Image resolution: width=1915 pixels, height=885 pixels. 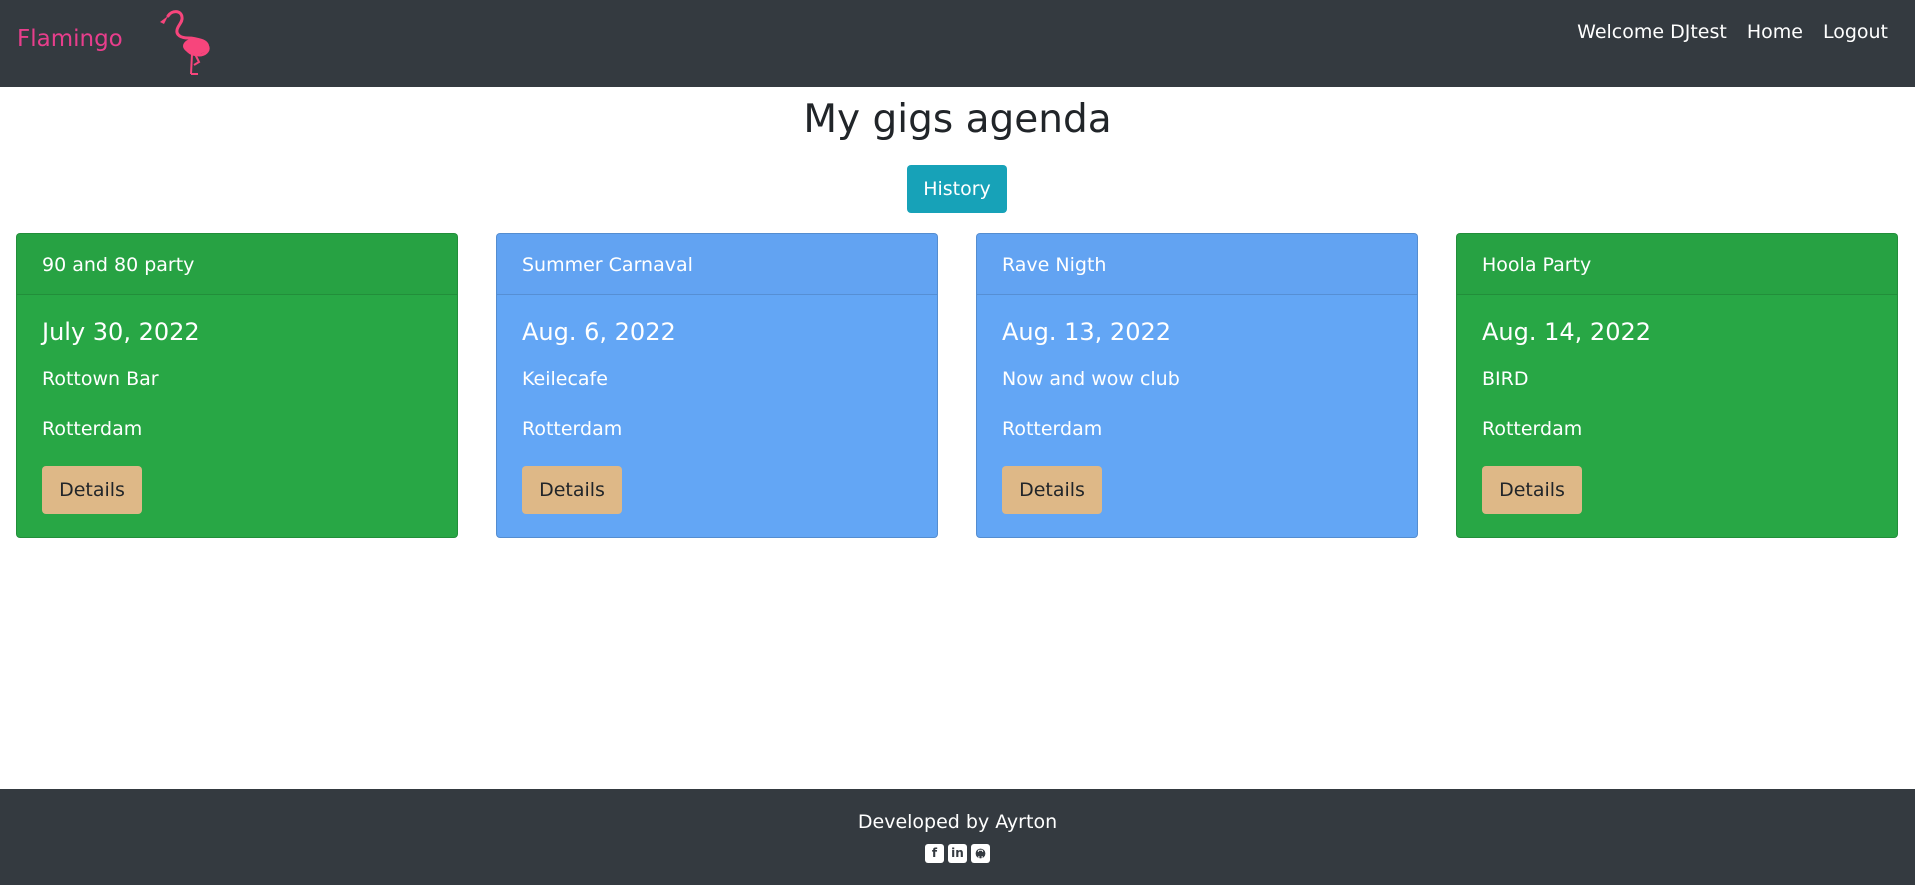 I want to click on page-title: My gigs agenda, so click(x=957, y=119).